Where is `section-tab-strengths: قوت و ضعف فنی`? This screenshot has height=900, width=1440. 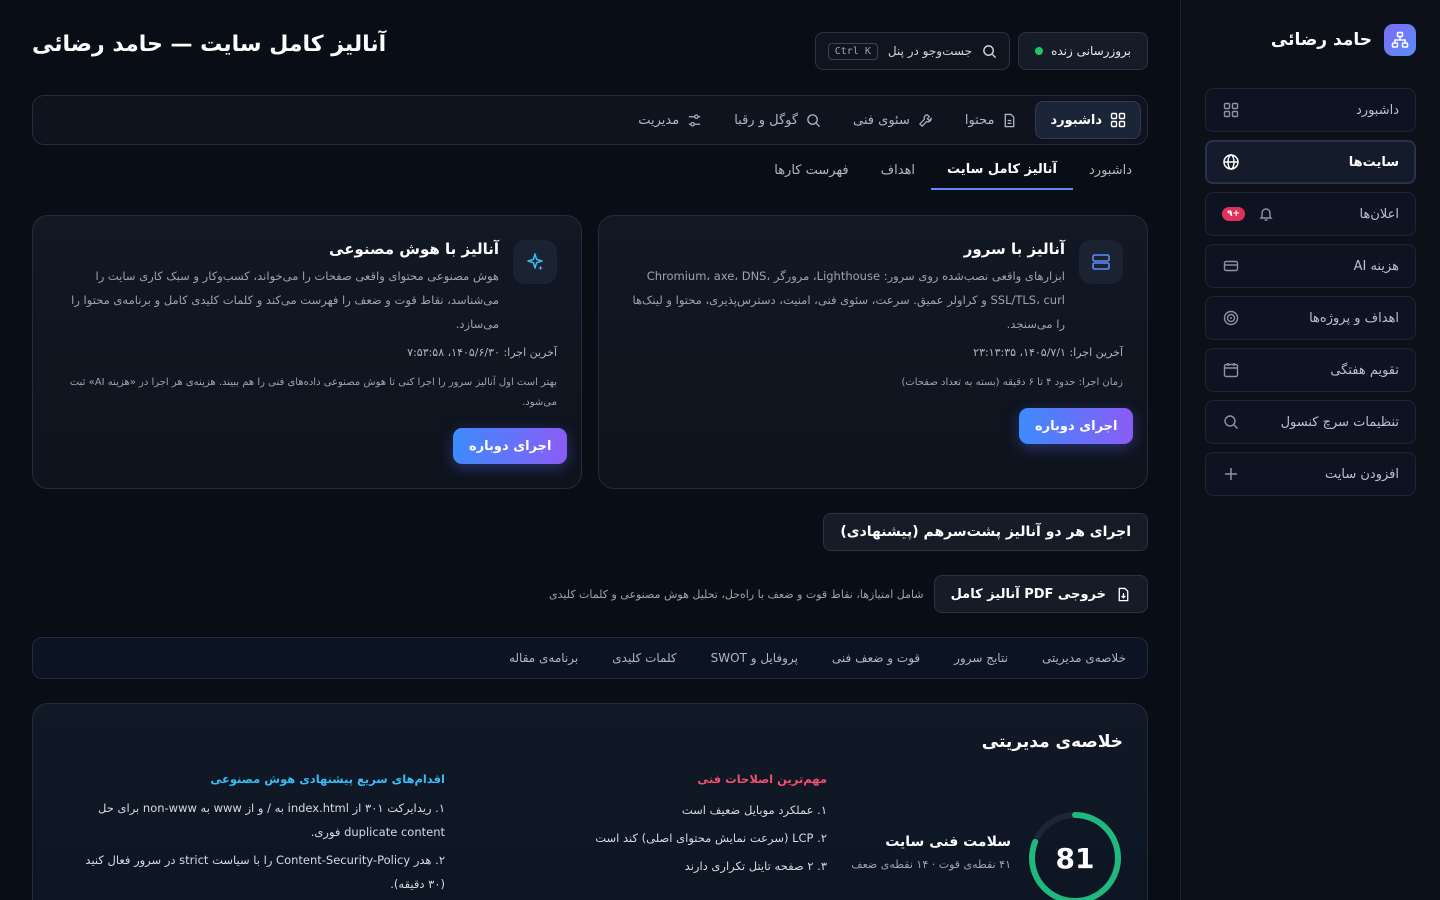 section-tab-strengths: قوت و ضعف فنی is located at coordinates (876, 658).